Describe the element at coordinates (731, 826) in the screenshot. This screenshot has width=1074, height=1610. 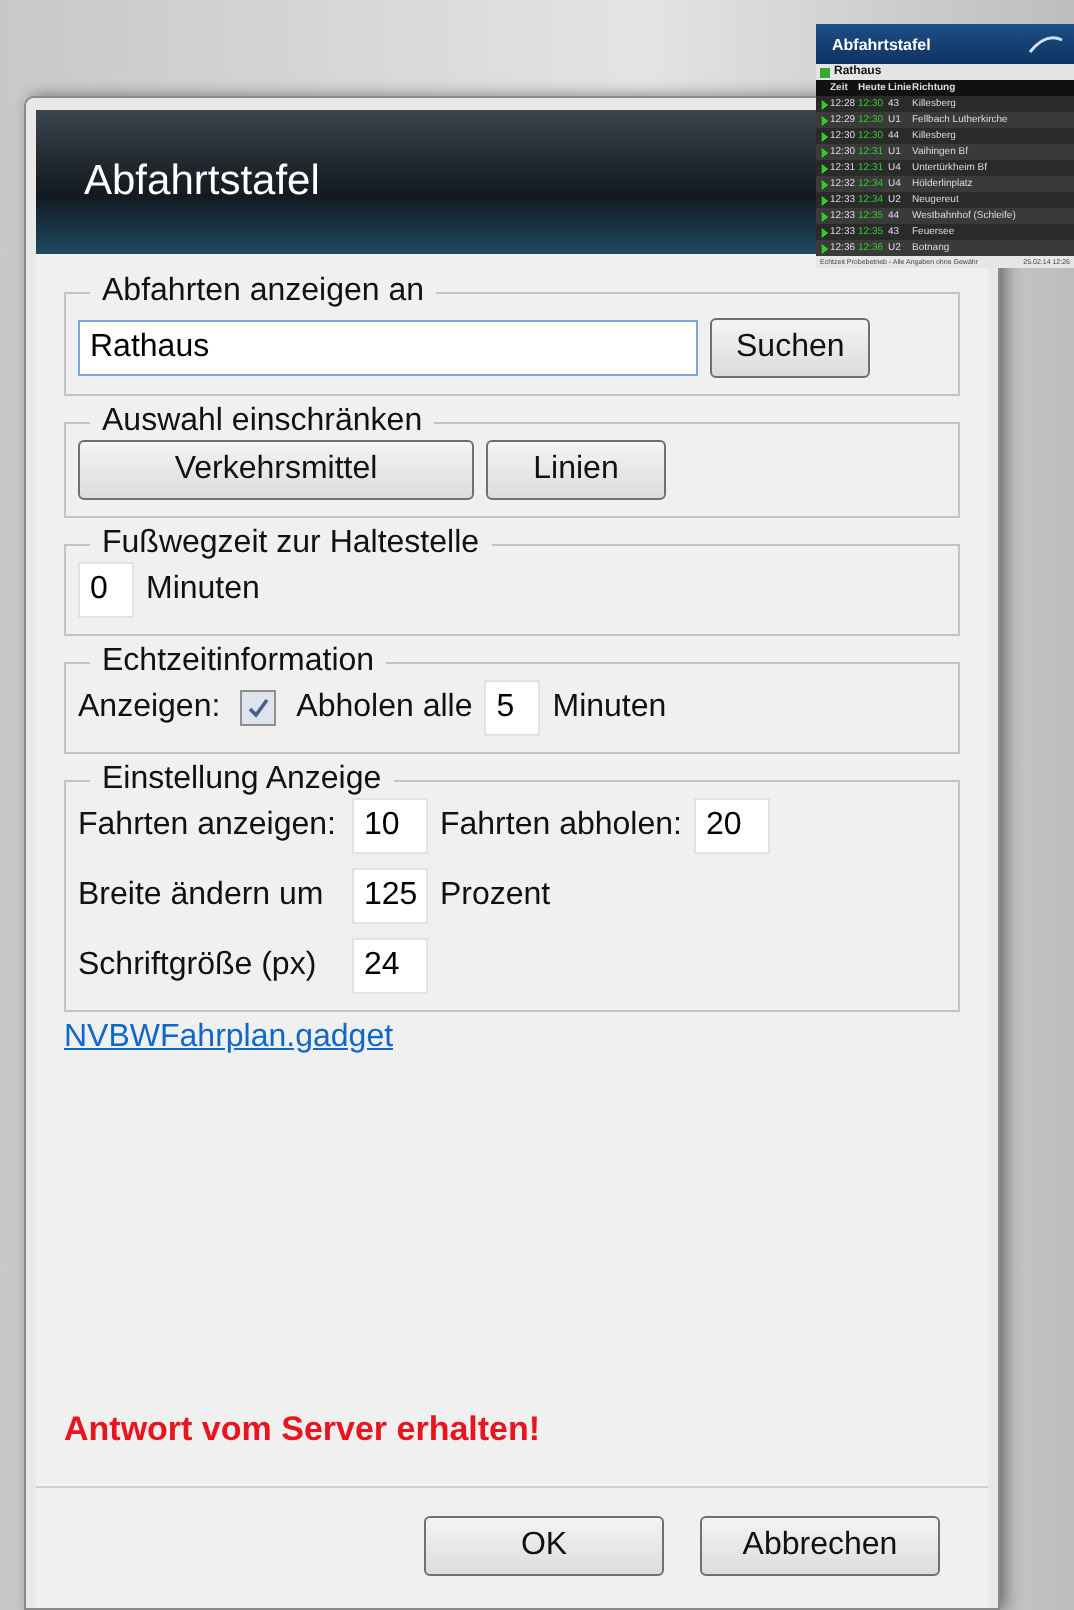
I see `trips-fetched-field: 20` at that location.